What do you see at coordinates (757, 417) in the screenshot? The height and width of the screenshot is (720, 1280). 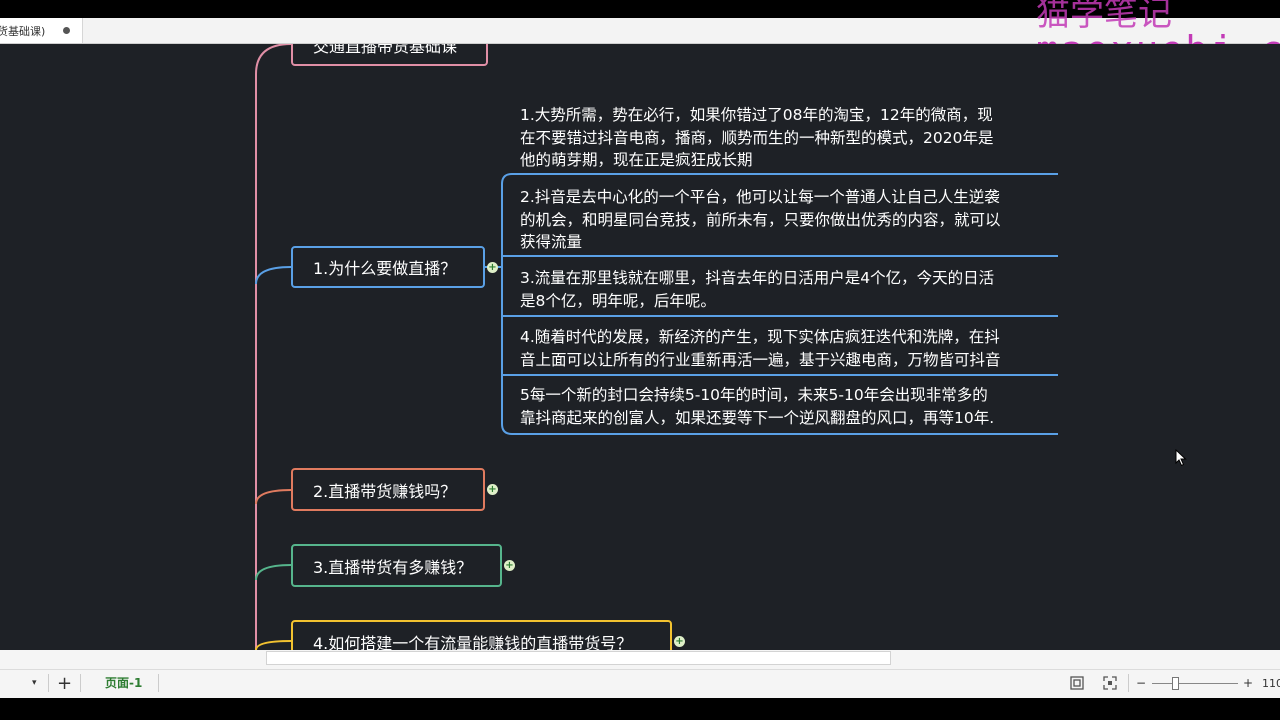 I see `sub-item-5-line: 靠抖商起来的创富人，如果还要等下一个逆风翻盘的风口，再等10年.` at bounding box center [757, 417].